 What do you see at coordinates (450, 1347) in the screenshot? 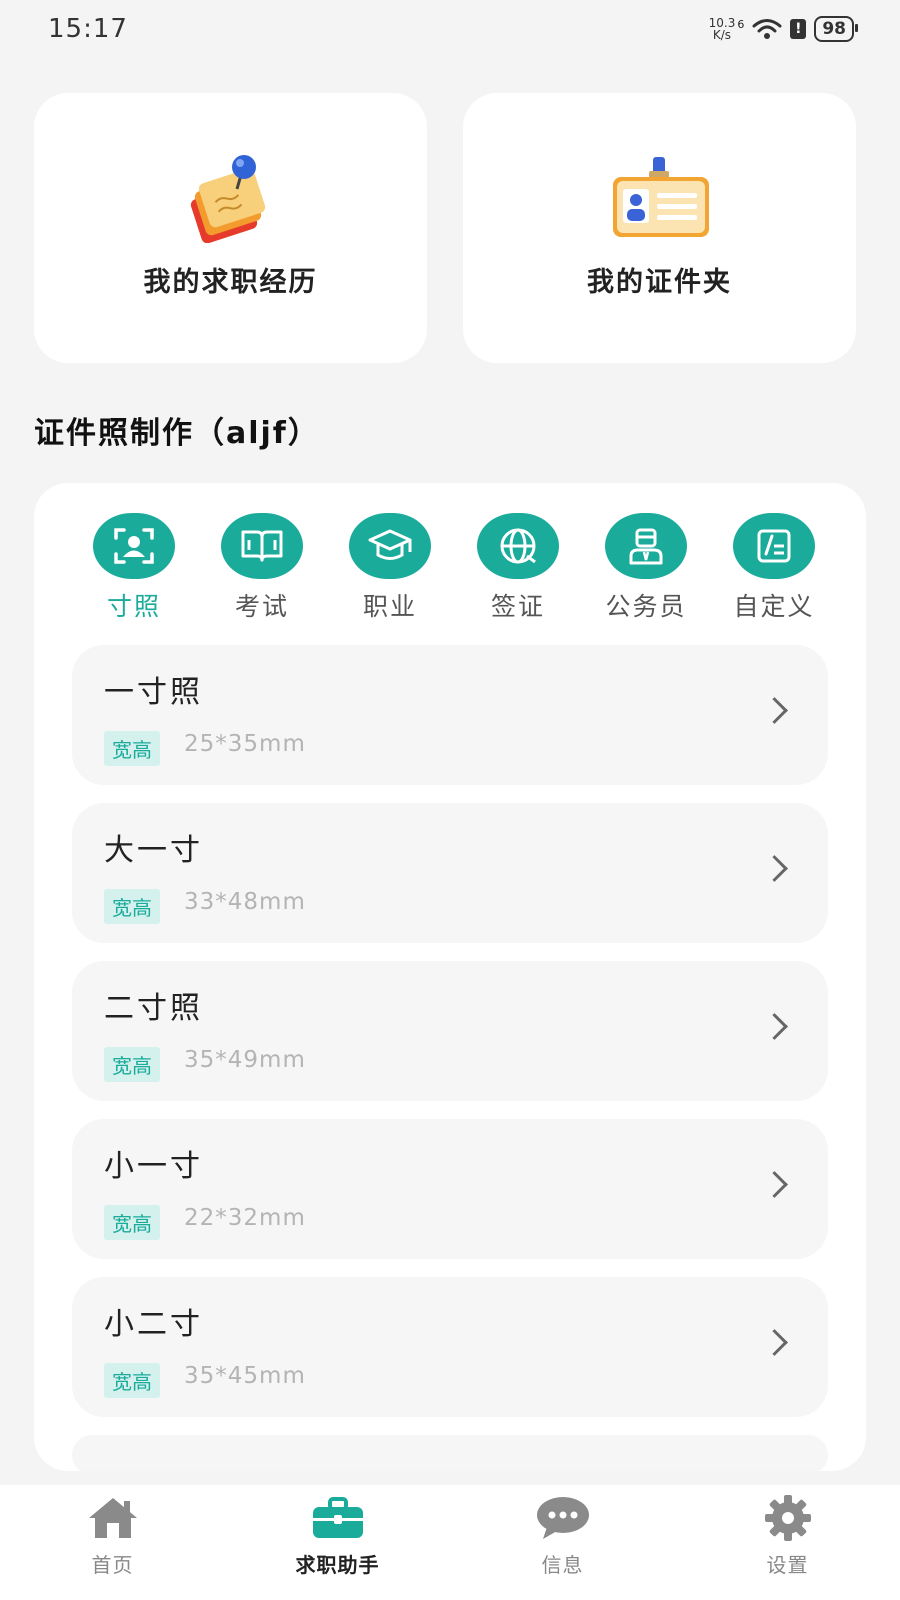
I see `list-item: 小二寸 宽高 35*45mm` at bounding box center [450, 1347].